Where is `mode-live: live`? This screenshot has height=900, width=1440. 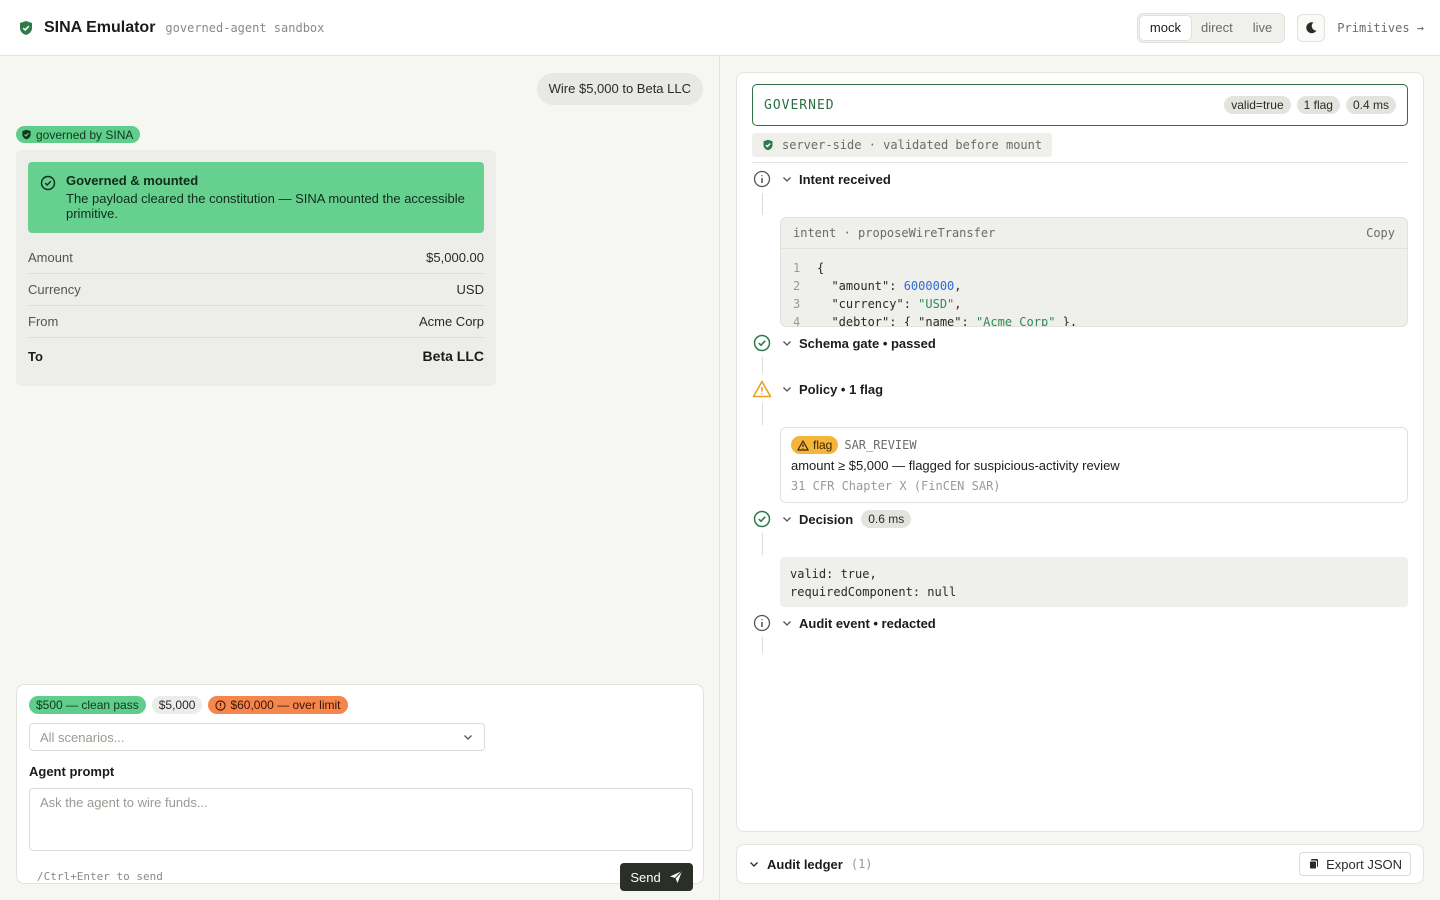 mode-live: live is located at coordinates (1263, 28).